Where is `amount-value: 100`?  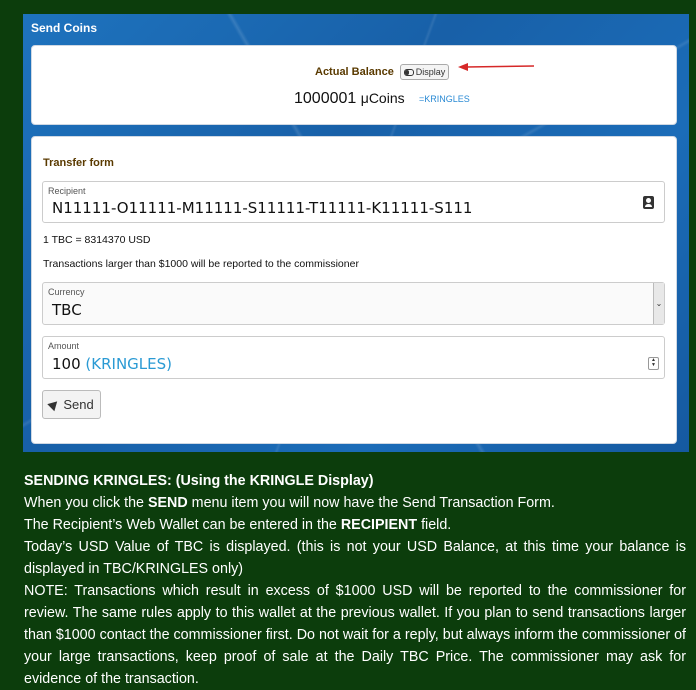 amount-value: 100 is located at coordinates (66, 364).